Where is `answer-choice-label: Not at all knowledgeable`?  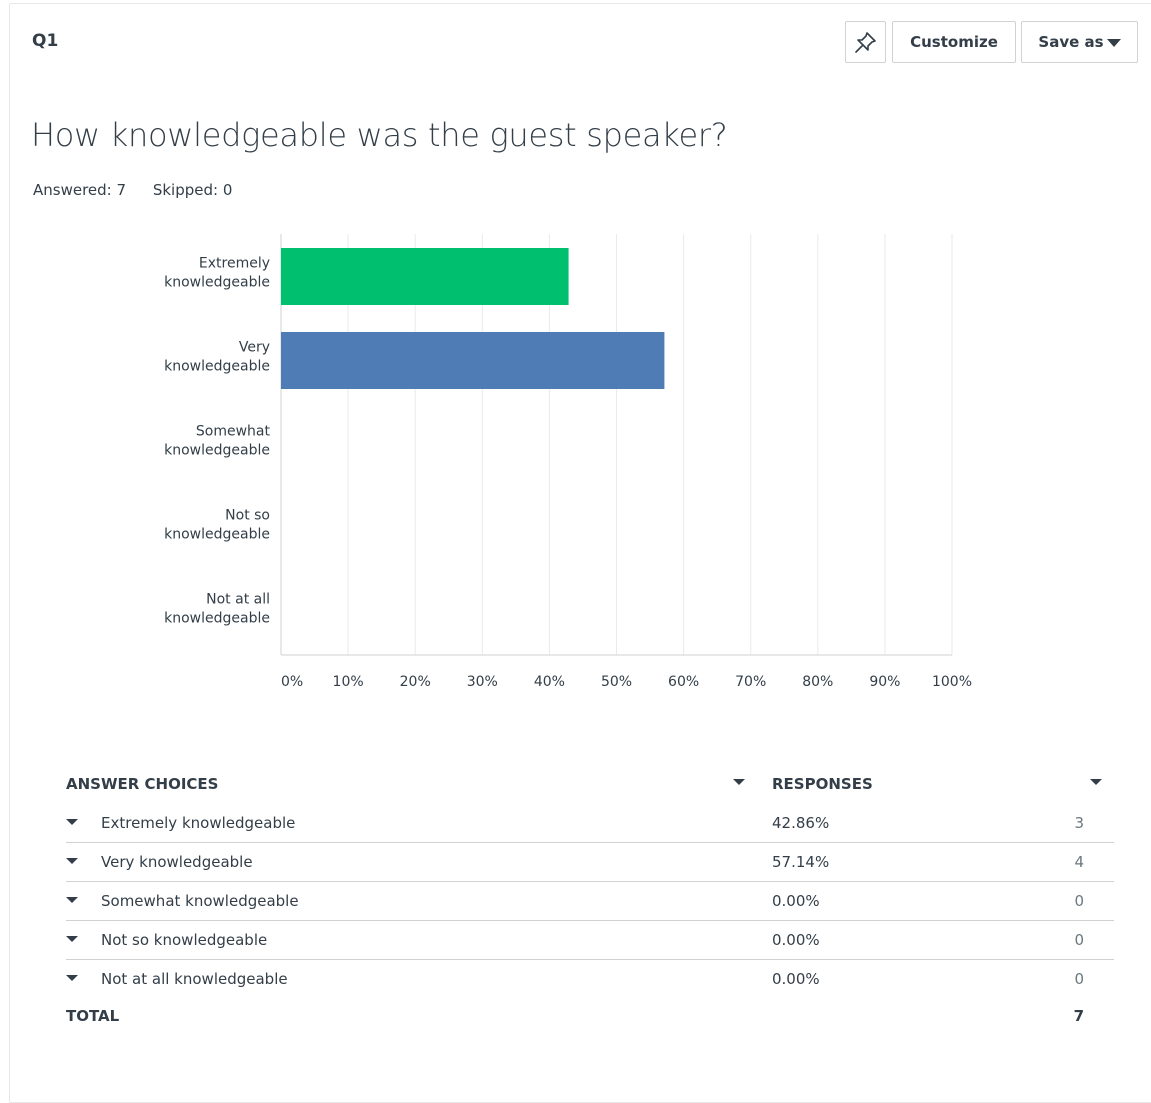
answer-choice-label: Not at all knowledgeable is located at coordinates (194, 979).